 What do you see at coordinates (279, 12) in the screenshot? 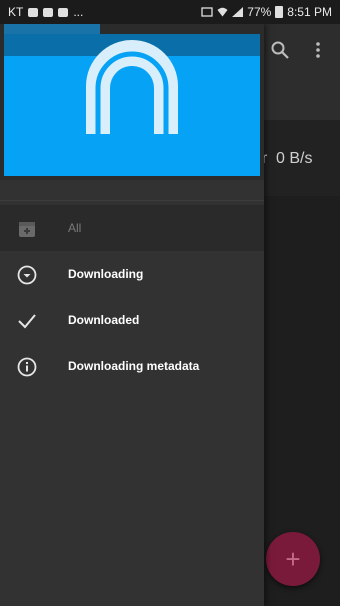
I see `battery-icon` at bounding box center [279, 12].